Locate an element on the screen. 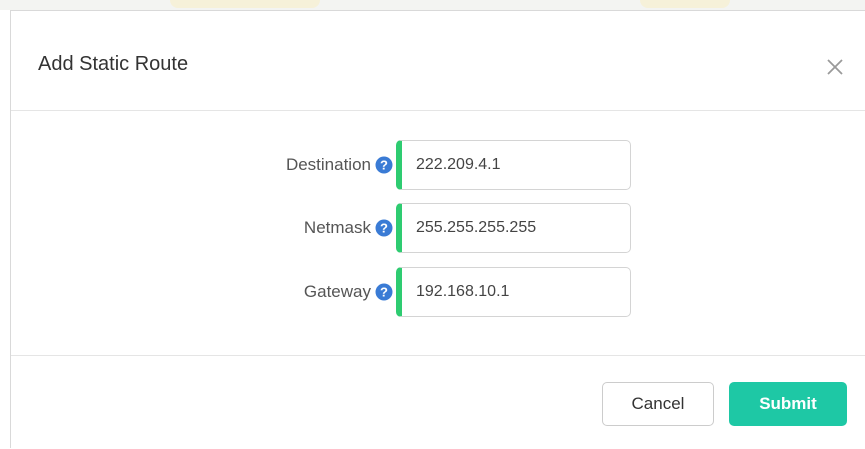  destination-label: Destination is located at coordinates (328, 164).